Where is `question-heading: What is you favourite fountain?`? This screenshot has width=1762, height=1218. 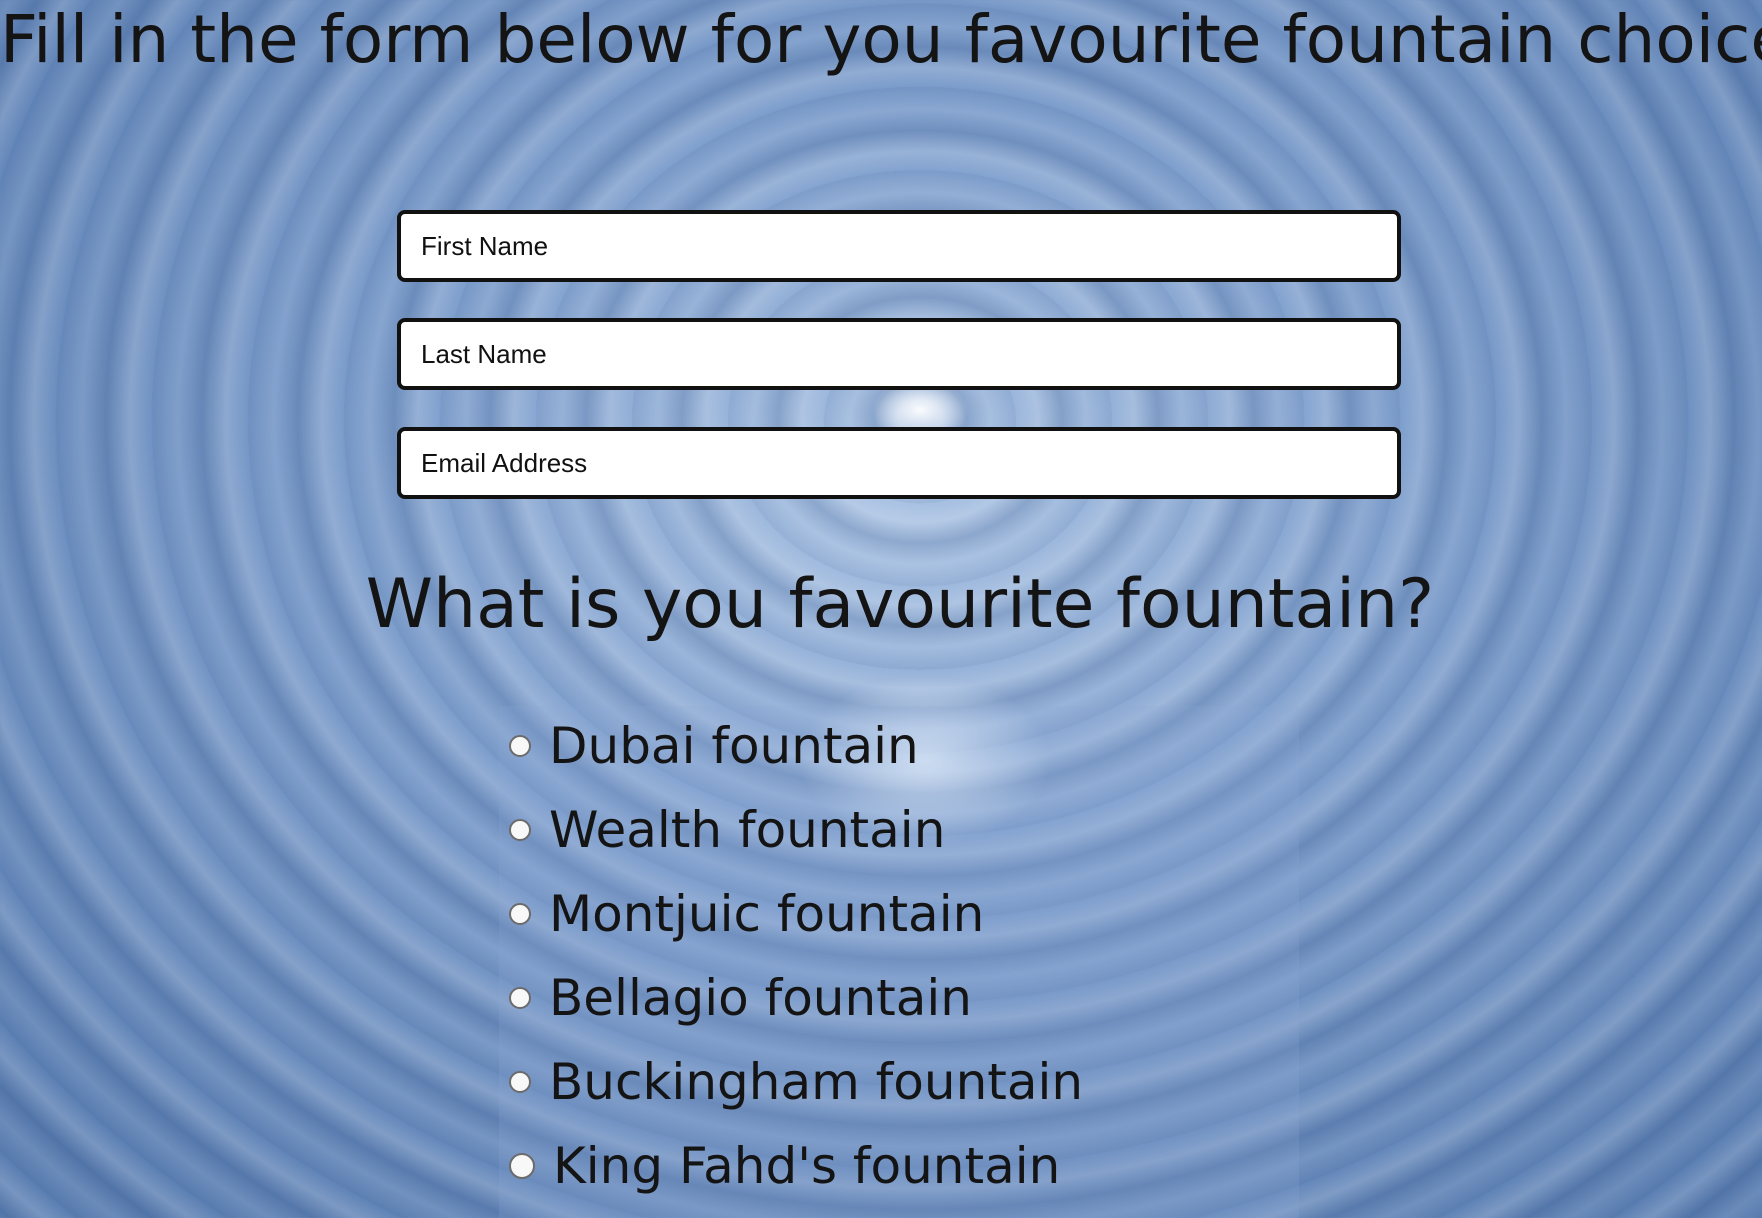
question-heading: What is you favourite fountain? is located at coordinates (900, 604).